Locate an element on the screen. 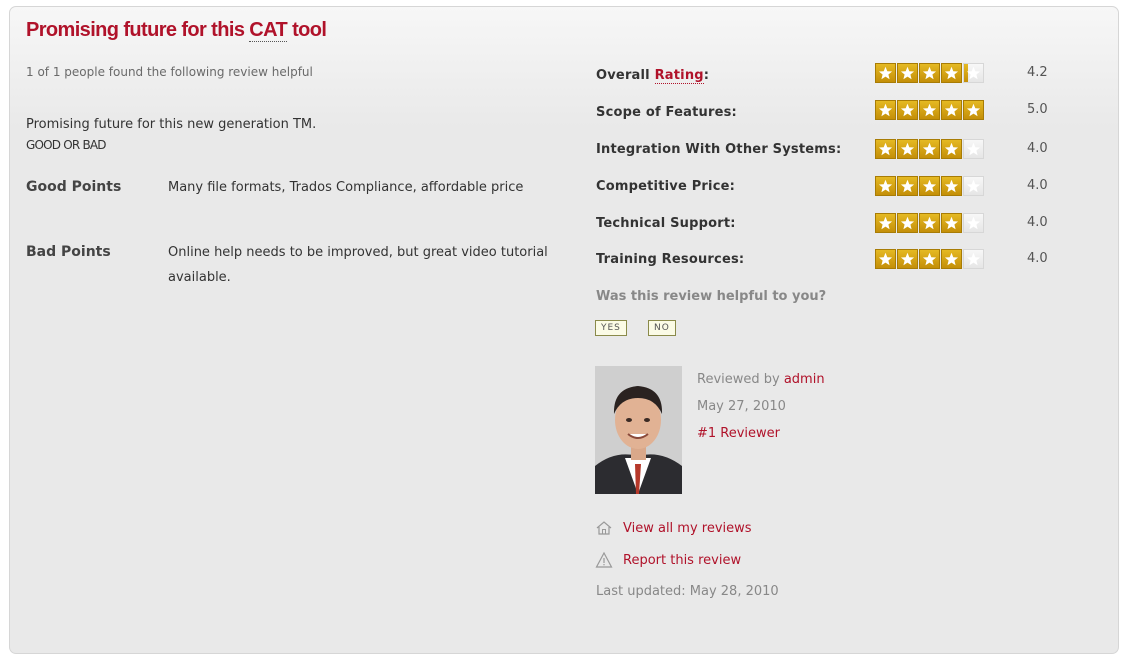 Image resolution: width=1121 pixels, height=657 pixels. rating-label-scope: Scope of Features: is located at coordinates (666, 112).